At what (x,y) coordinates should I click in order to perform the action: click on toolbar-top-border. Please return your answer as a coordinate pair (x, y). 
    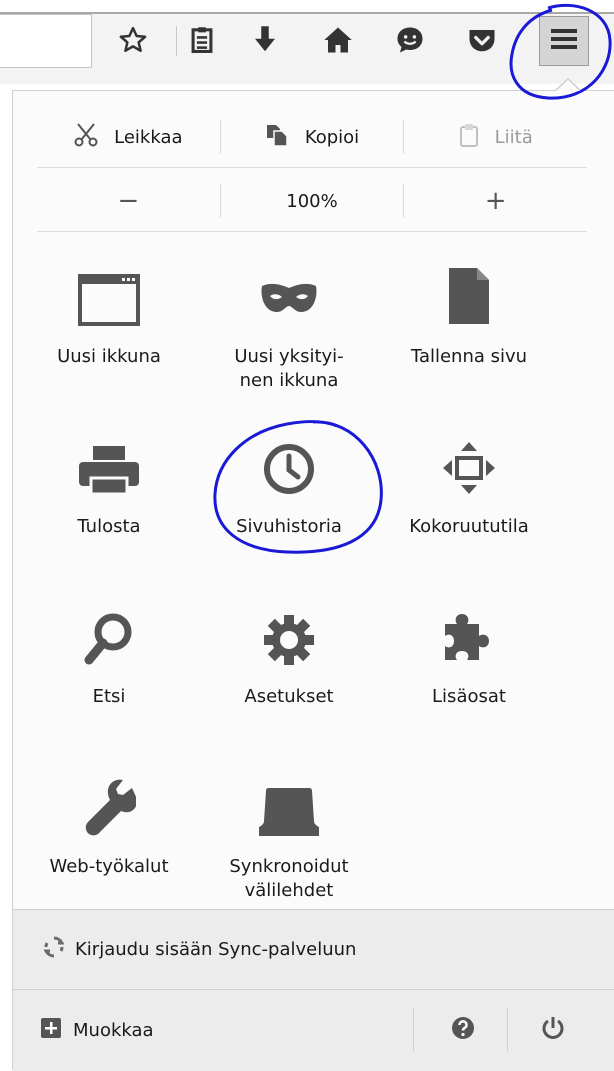
    Looking at the image, I should click on (307, 13).